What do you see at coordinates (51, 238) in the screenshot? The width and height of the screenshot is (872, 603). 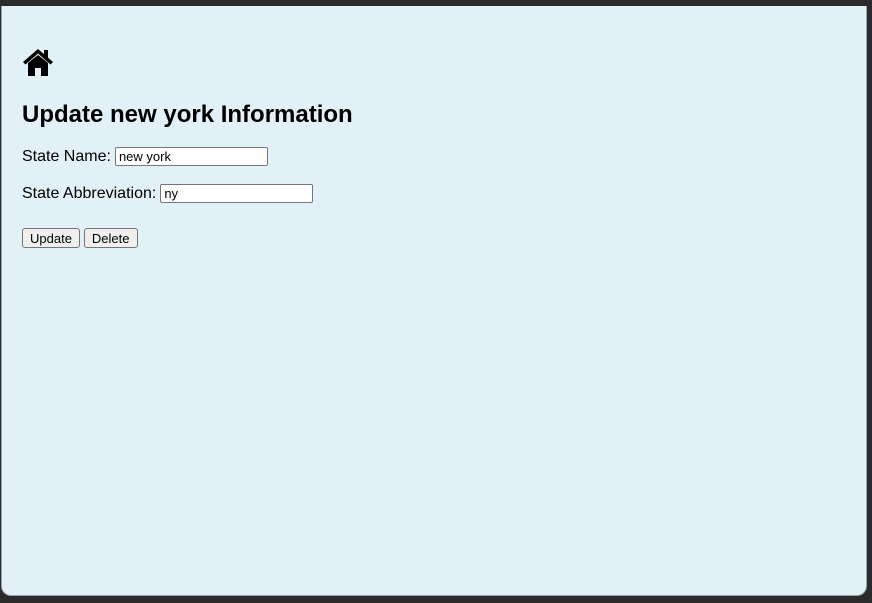 I see `update-button: Update` at bounding box center [51, 238].